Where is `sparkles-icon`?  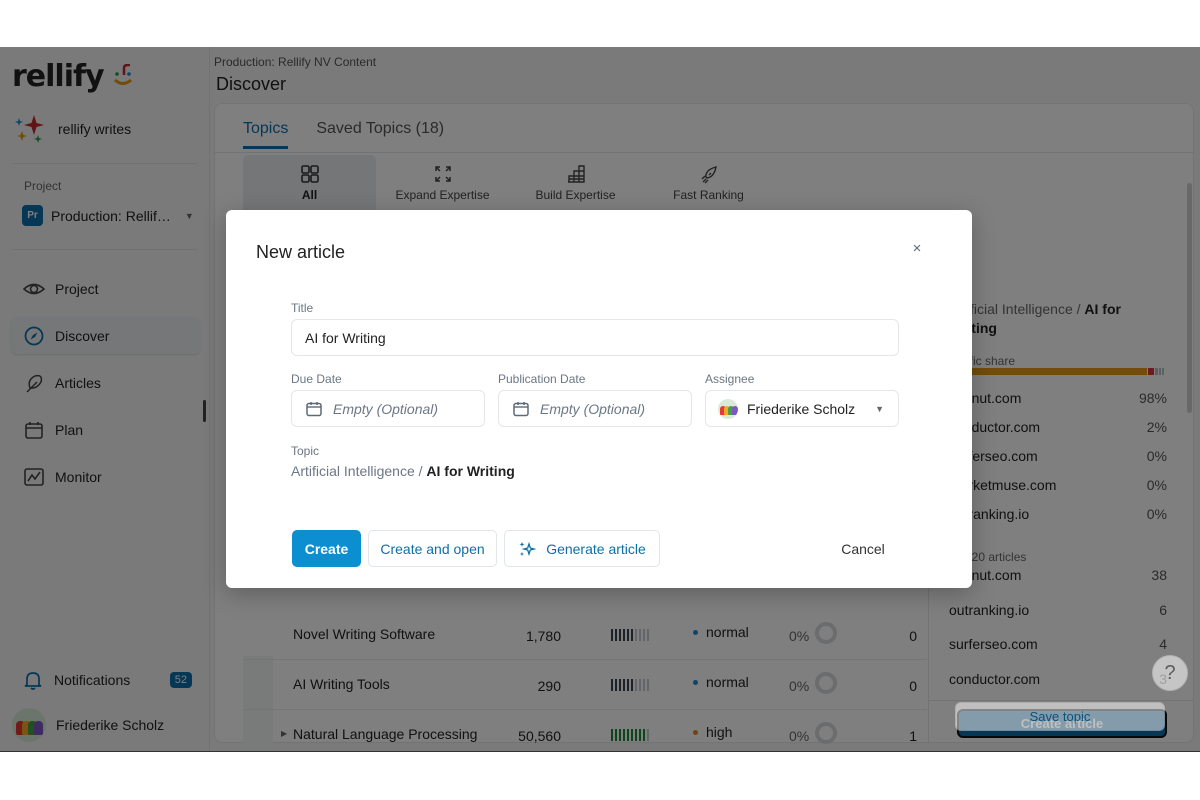
sparkles-icon is located at coordinates (528, 548).